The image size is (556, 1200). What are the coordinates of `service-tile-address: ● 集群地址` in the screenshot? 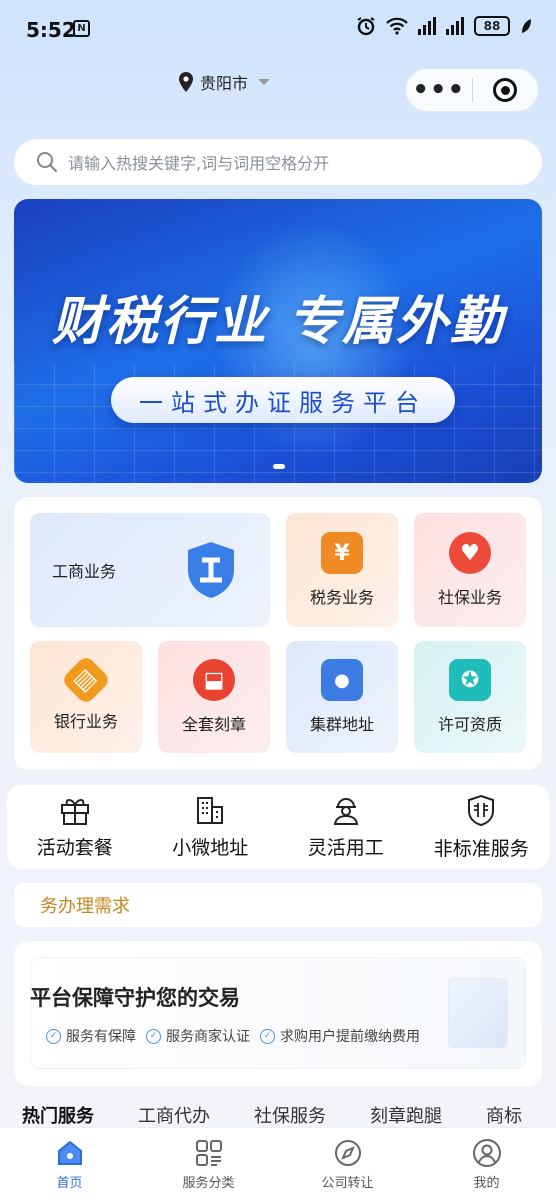 It's located at (342, 697).